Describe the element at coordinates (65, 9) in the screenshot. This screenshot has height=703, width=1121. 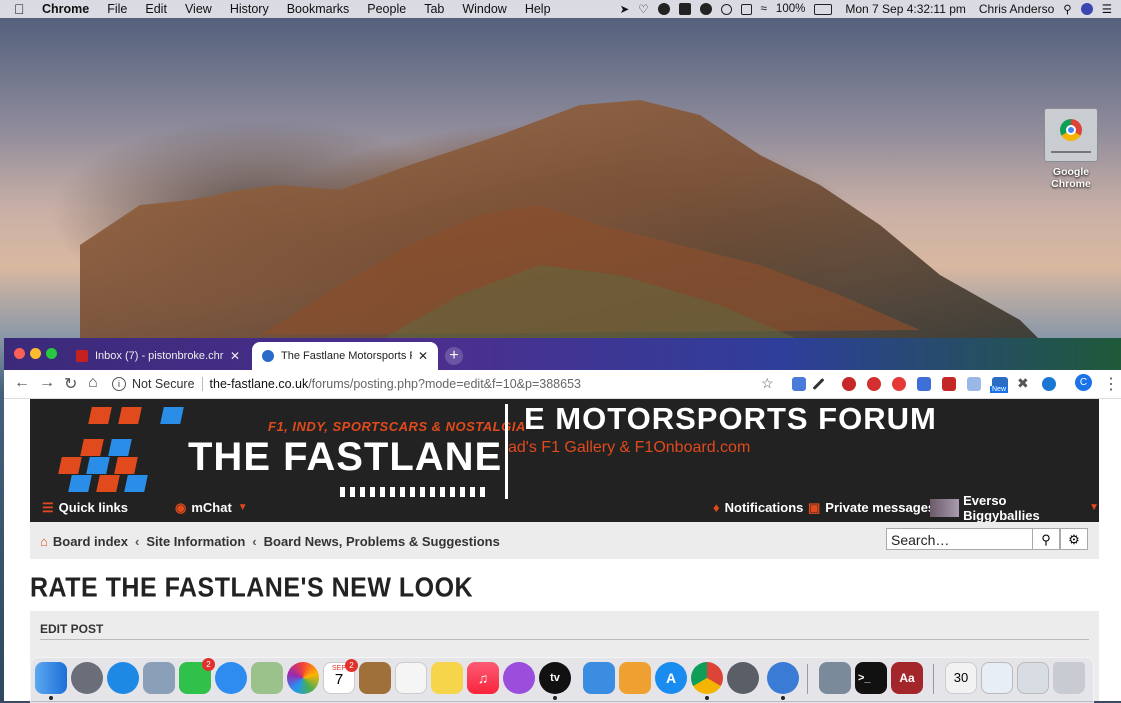
I see `menu-chrome: Chrome` at that location.